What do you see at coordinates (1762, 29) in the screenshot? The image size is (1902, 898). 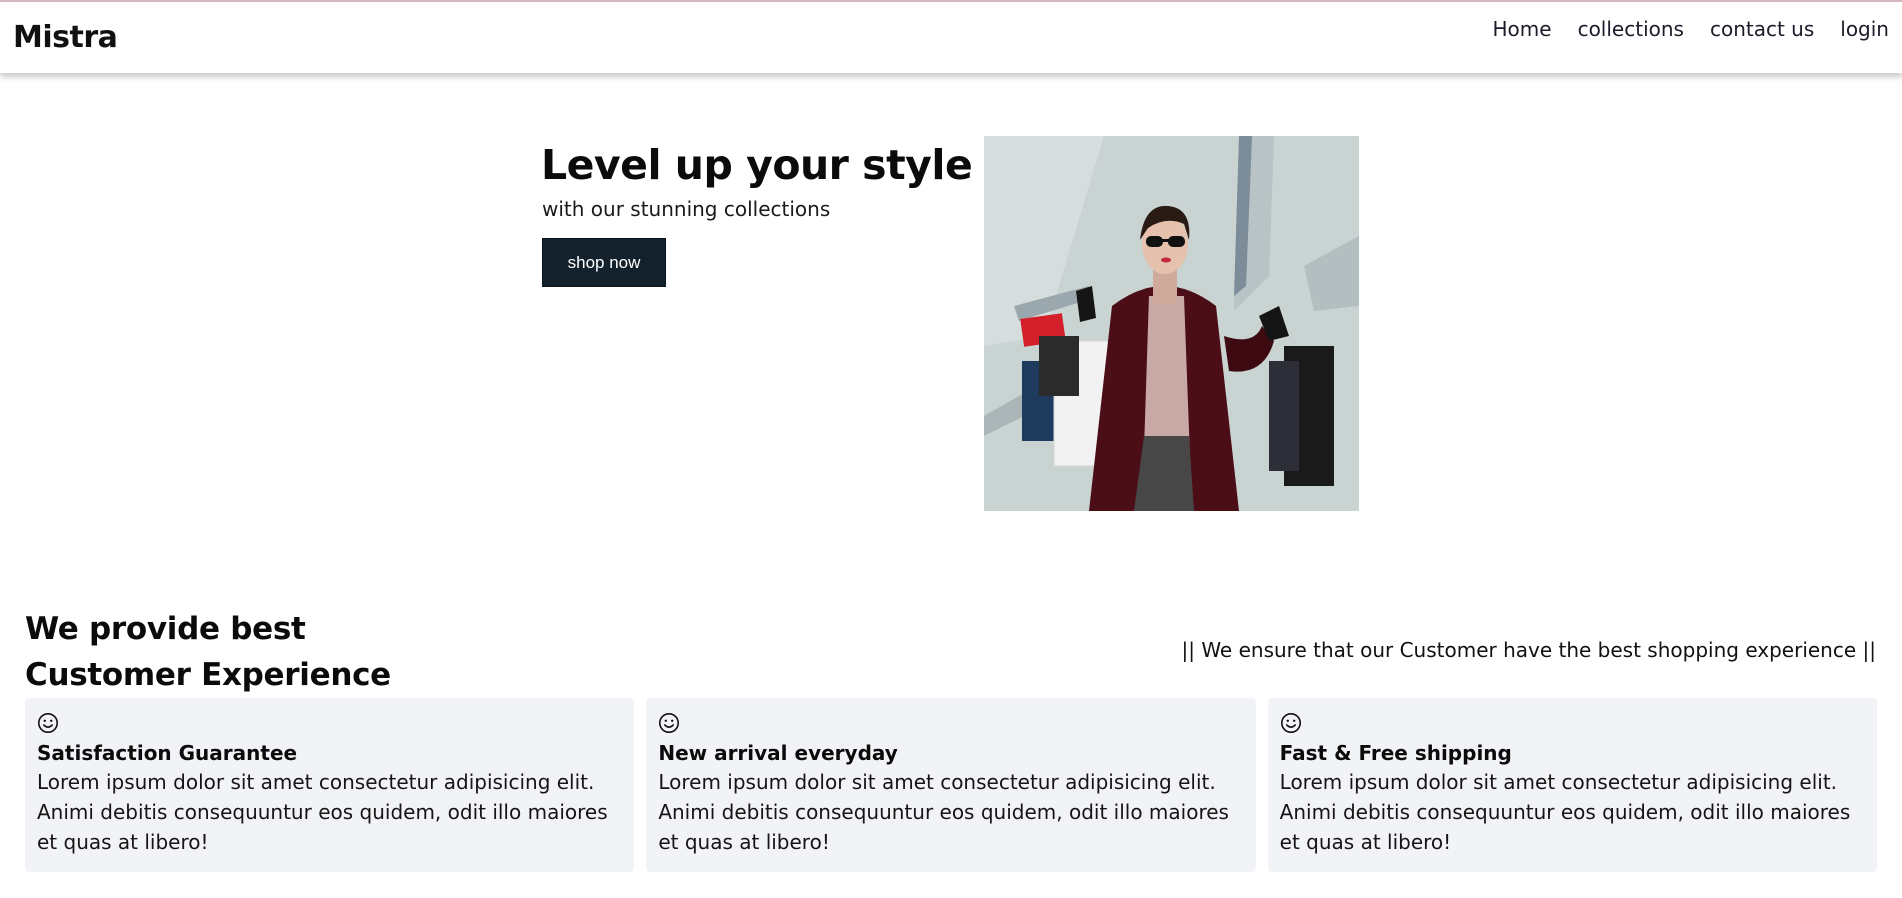 I see `nav-link-contact: contact us` at bounding box center [1762, 29].